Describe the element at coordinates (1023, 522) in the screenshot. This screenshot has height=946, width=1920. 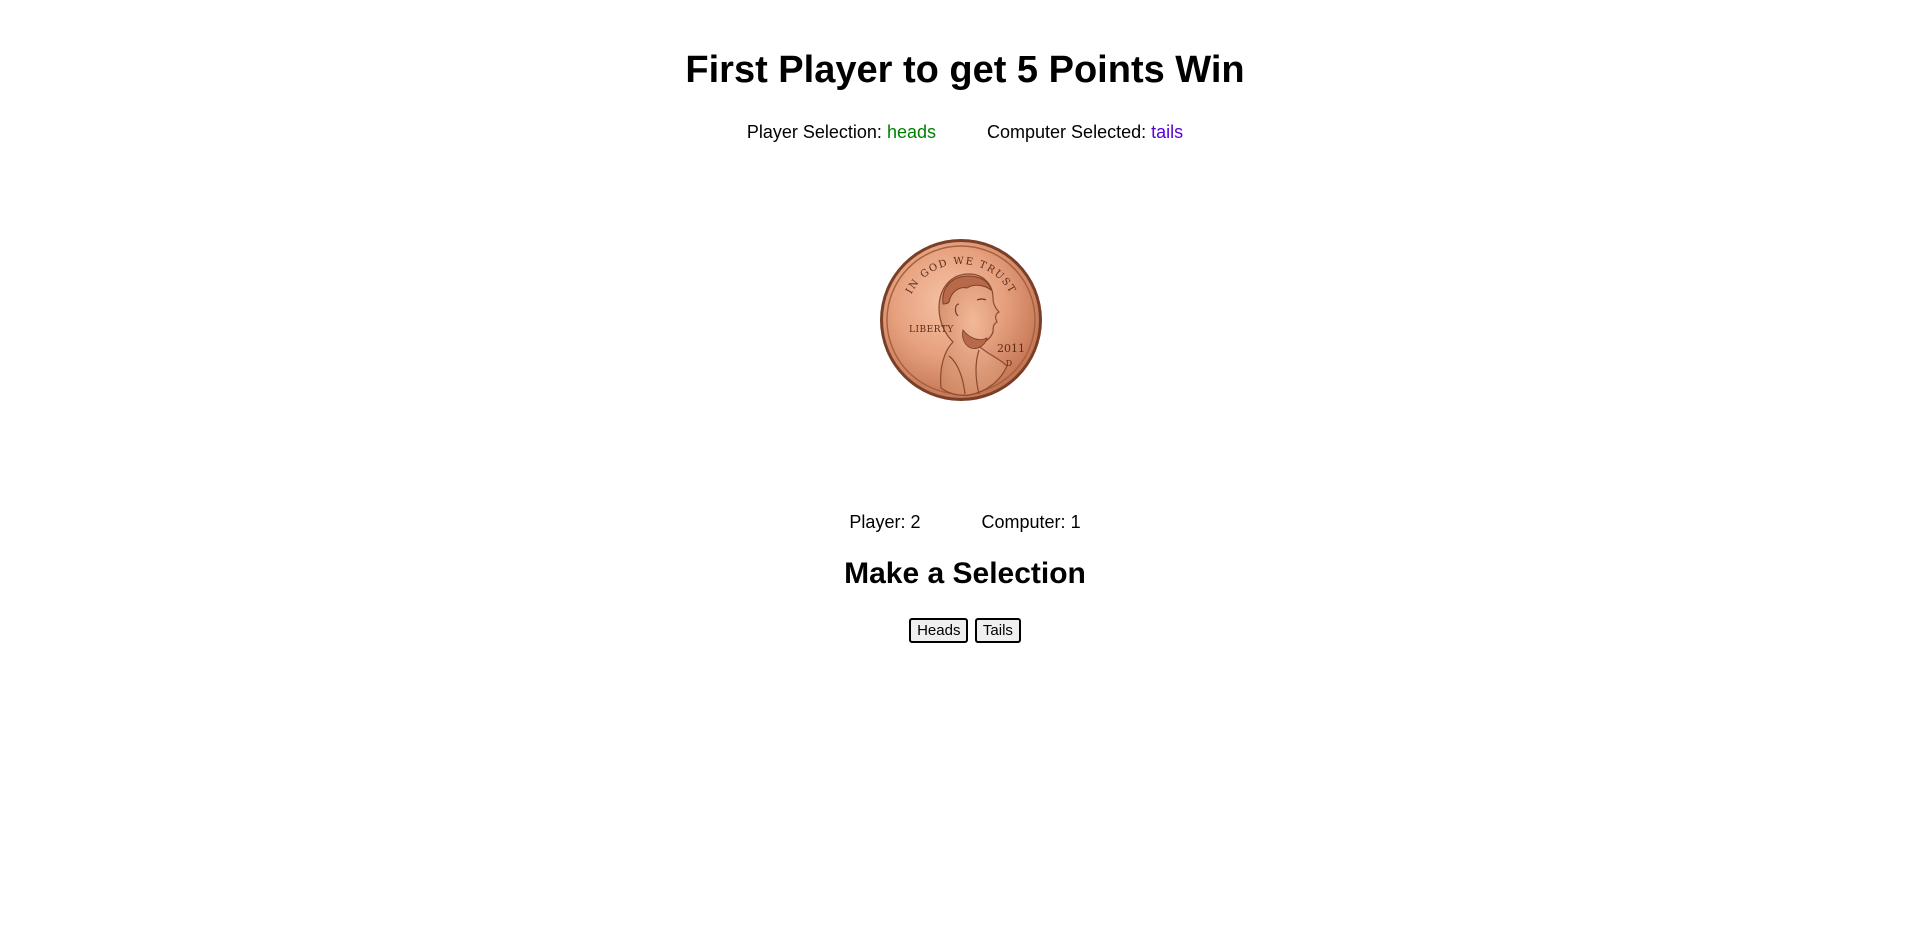
I see `computer-score-label: Computer:` at that location.